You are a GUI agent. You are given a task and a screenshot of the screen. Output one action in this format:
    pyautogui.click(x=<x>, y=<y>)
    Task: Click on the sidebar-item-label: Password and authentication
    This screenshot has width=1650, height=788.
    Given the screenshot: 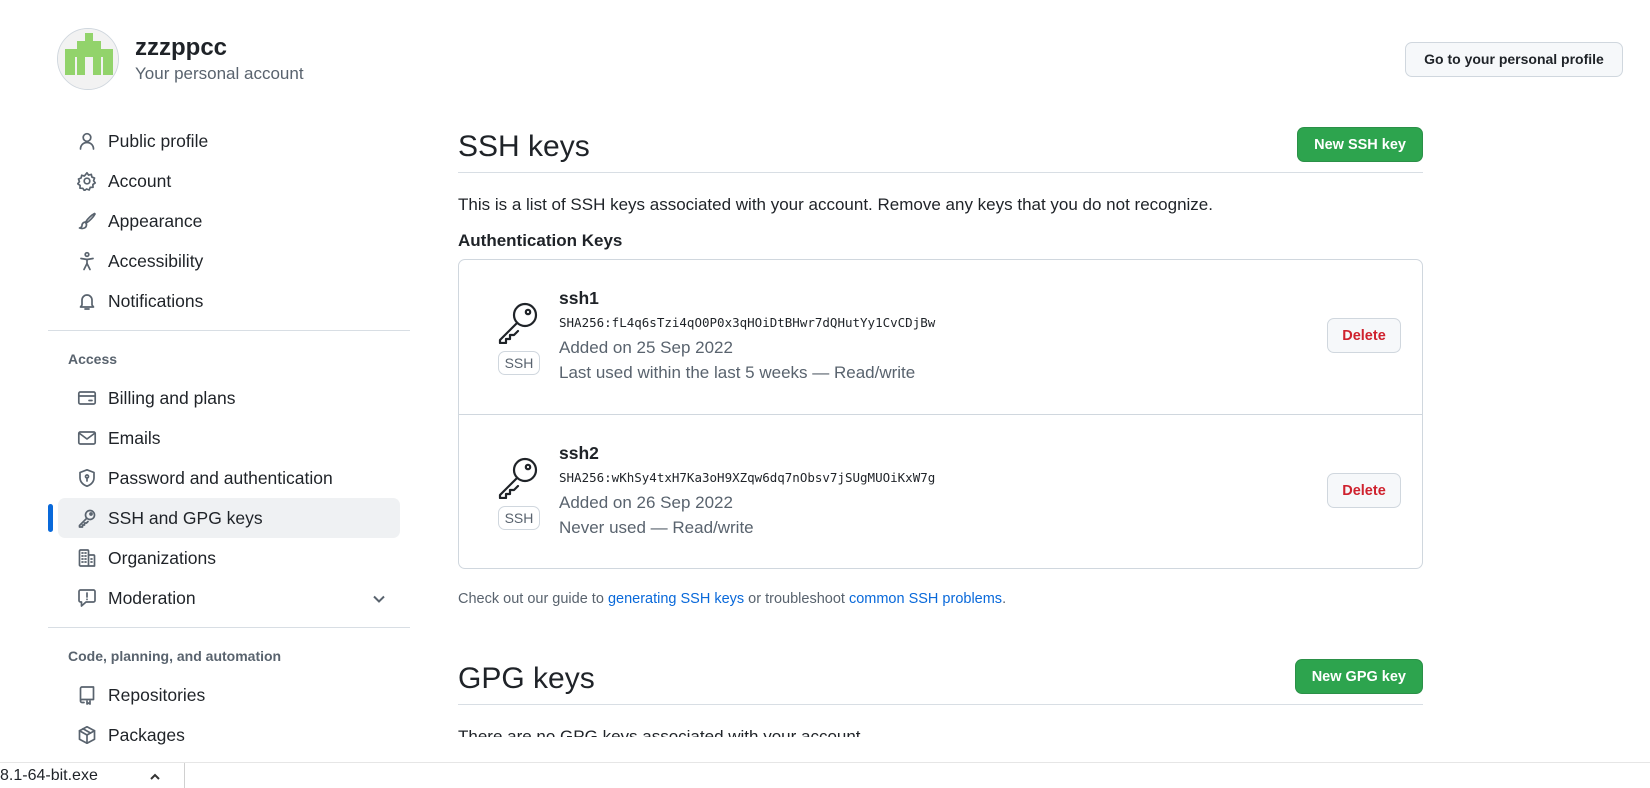 What is the action you would take?
    pyautogui.click(x=220, y=477)
    